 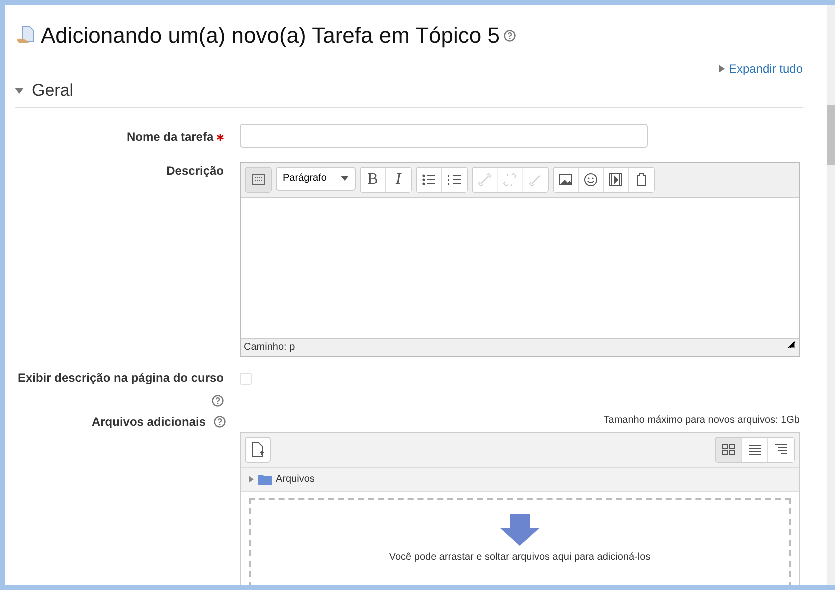 What do you see at coordinates (246, 378) in the screenshot?
I see `checkbox` at bounding box center [246, 378].